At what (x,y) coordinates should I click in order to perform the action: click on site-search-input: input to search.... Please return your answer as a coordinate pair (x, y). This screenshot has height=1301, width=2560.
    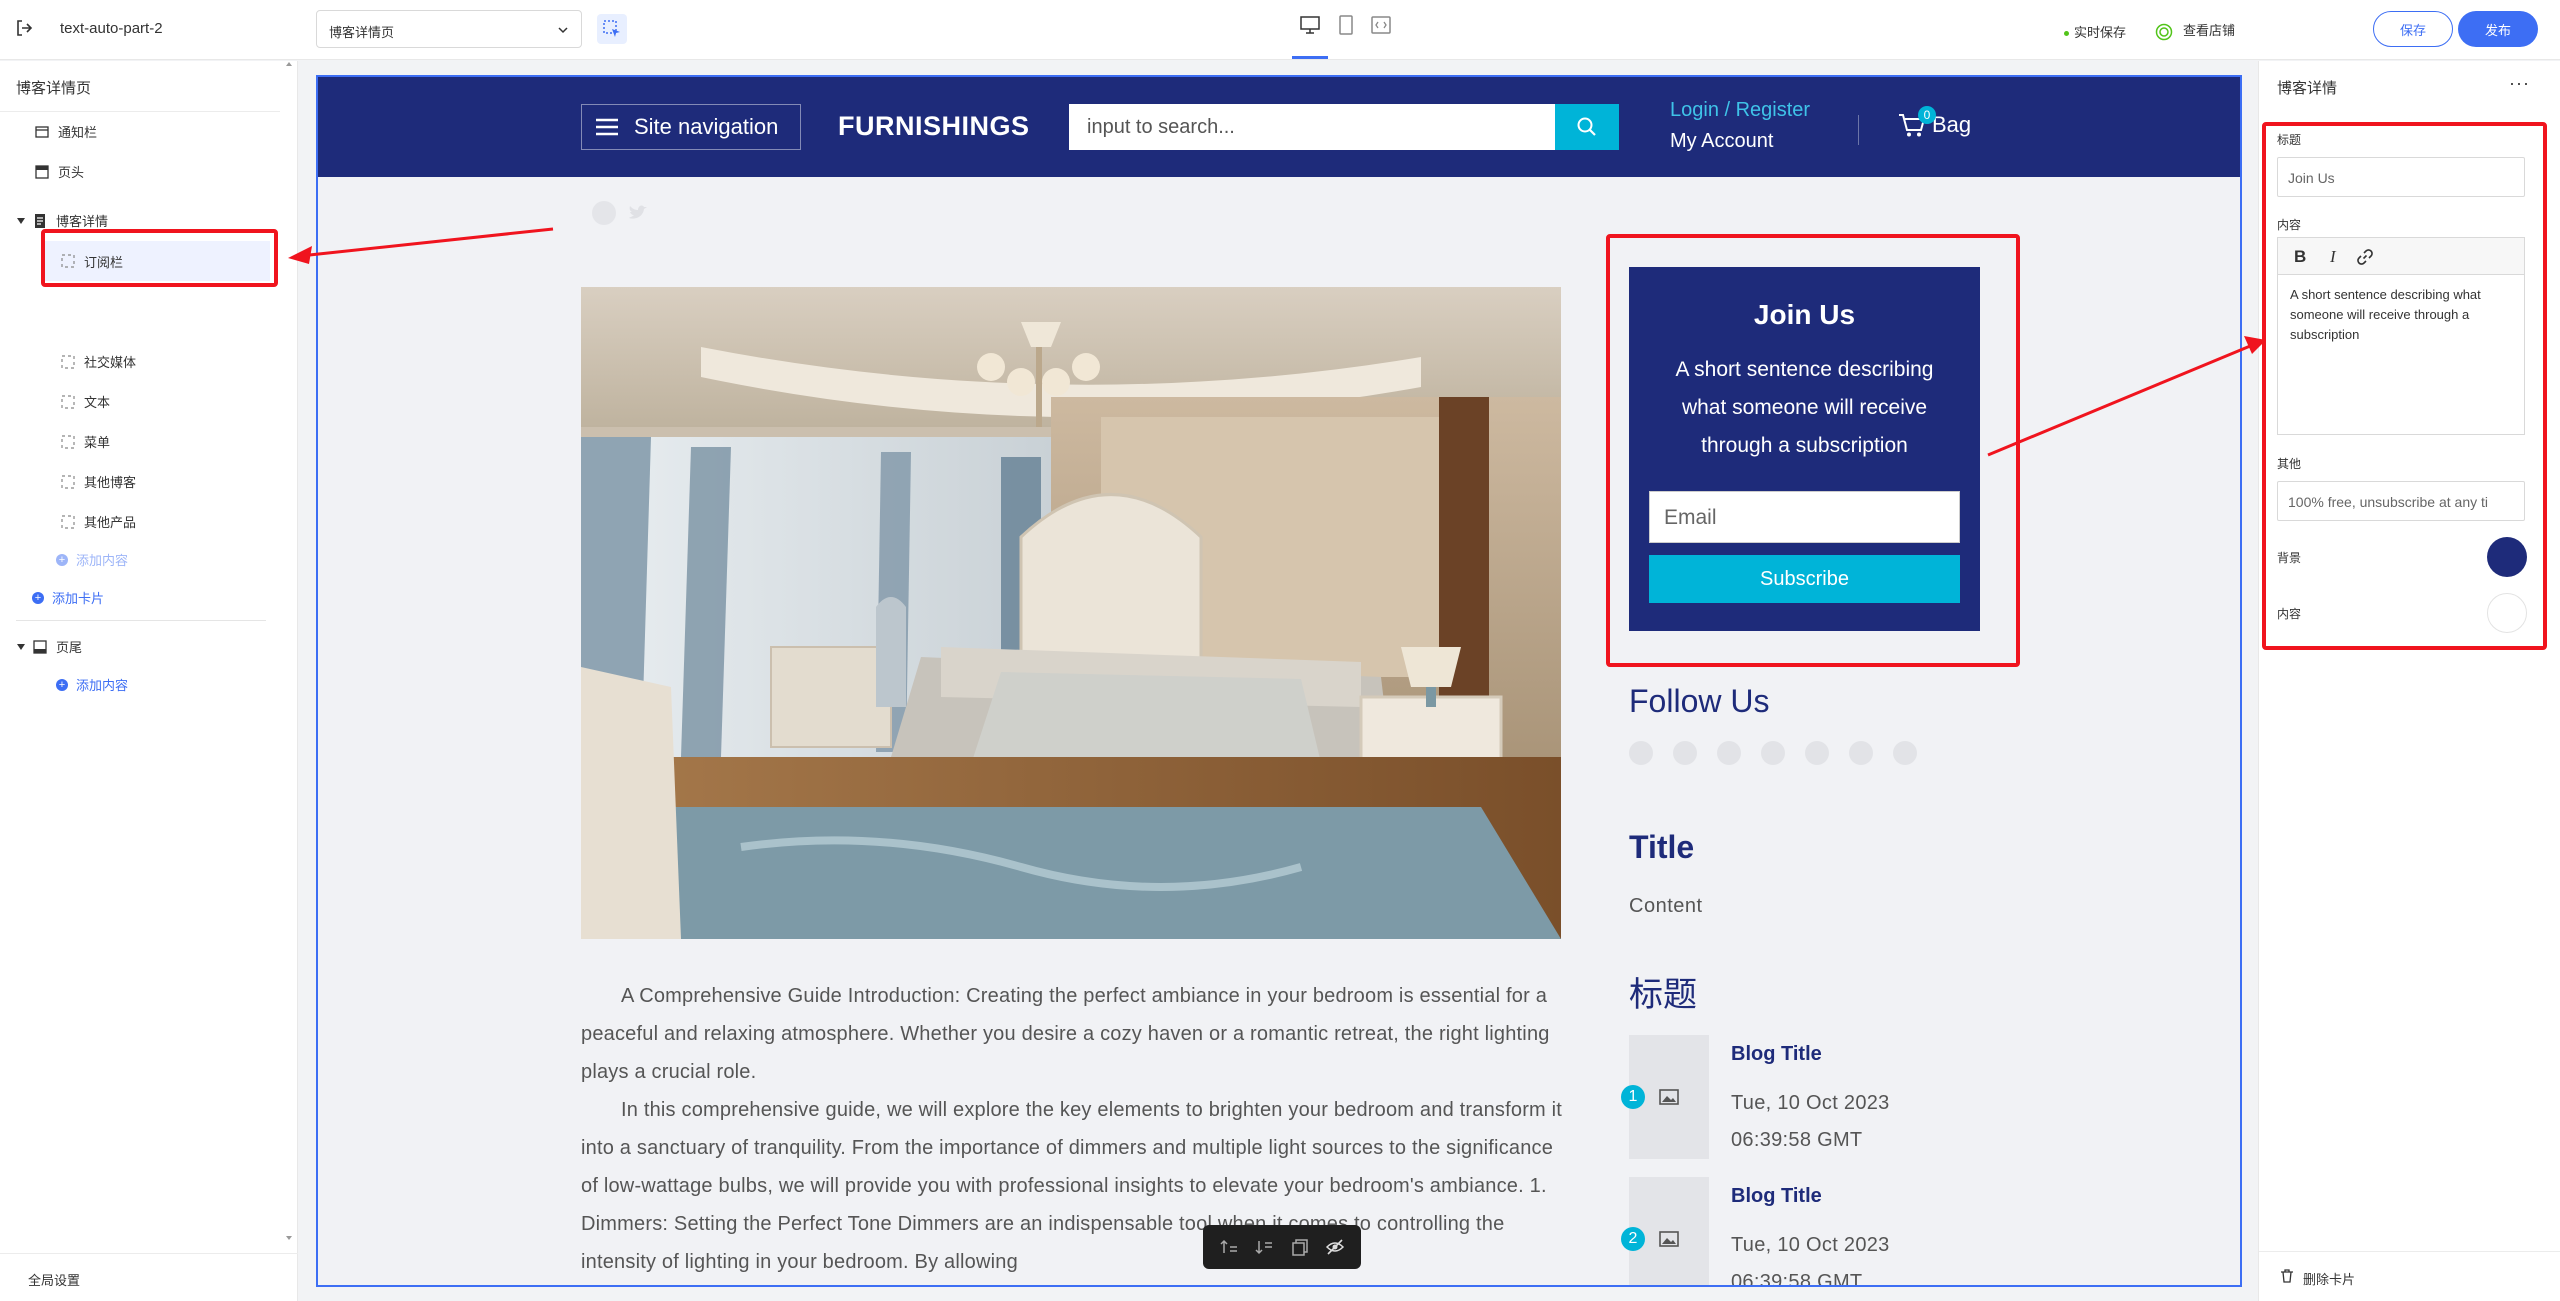
    Looking at the image, I should click on (1312, 127).